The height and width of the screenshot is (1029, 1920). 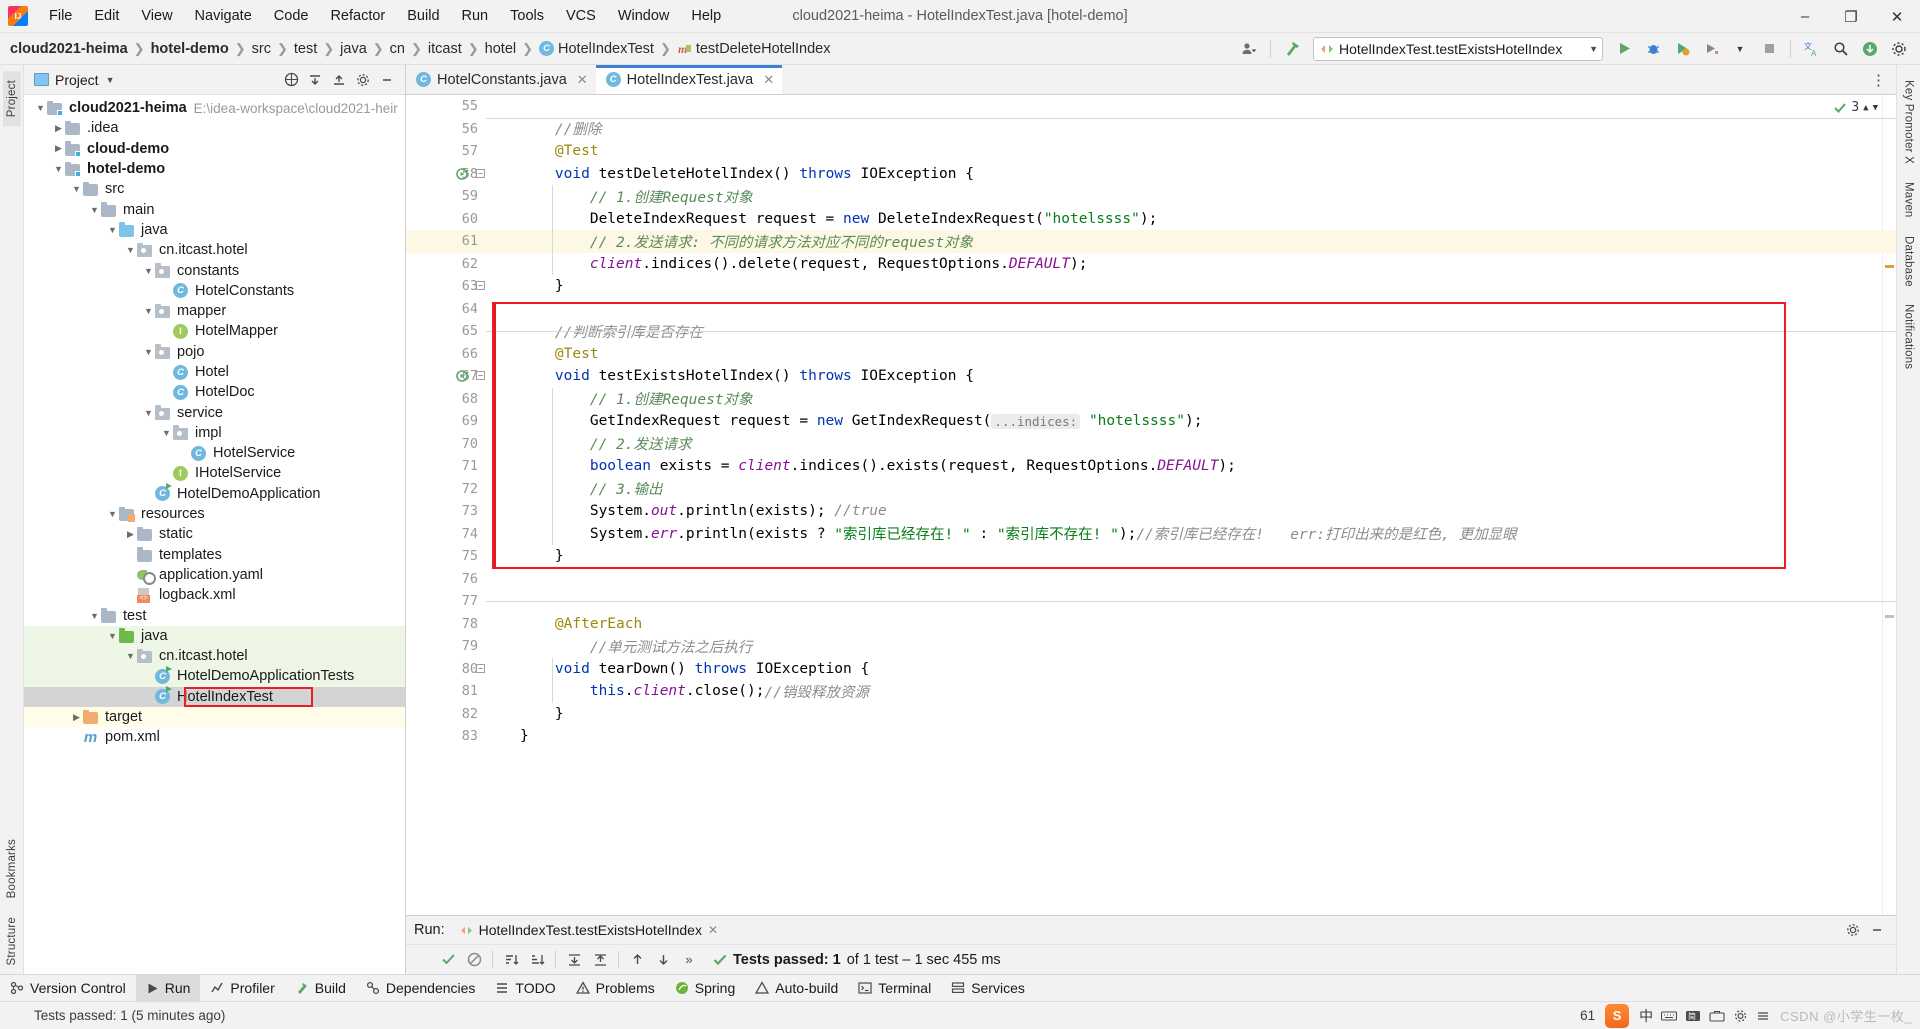 What do you see at coordinates (589, 930) in the screenshot?
I see `run-tab: HotelIndexTest.testExistsHotelIndex ✕` at bounding box center [589, 930].